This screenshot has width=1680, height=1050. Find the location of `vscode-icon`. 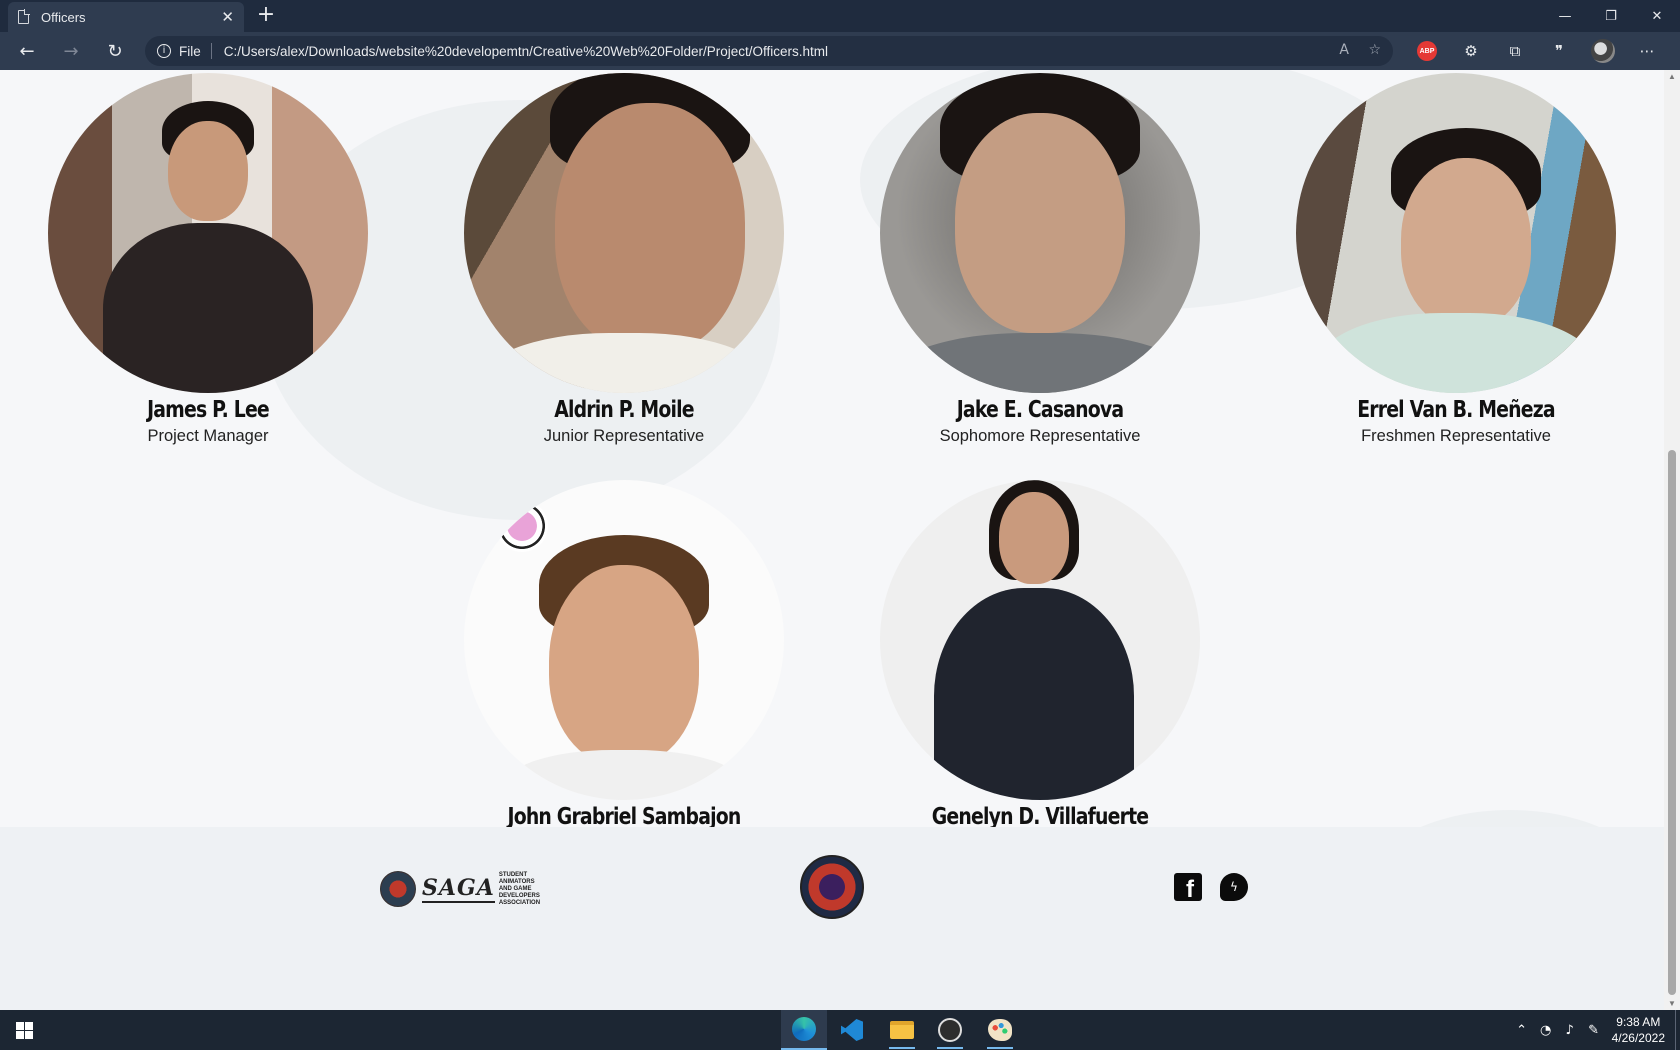

vscode-icon is located at coordinates (852, 1030).